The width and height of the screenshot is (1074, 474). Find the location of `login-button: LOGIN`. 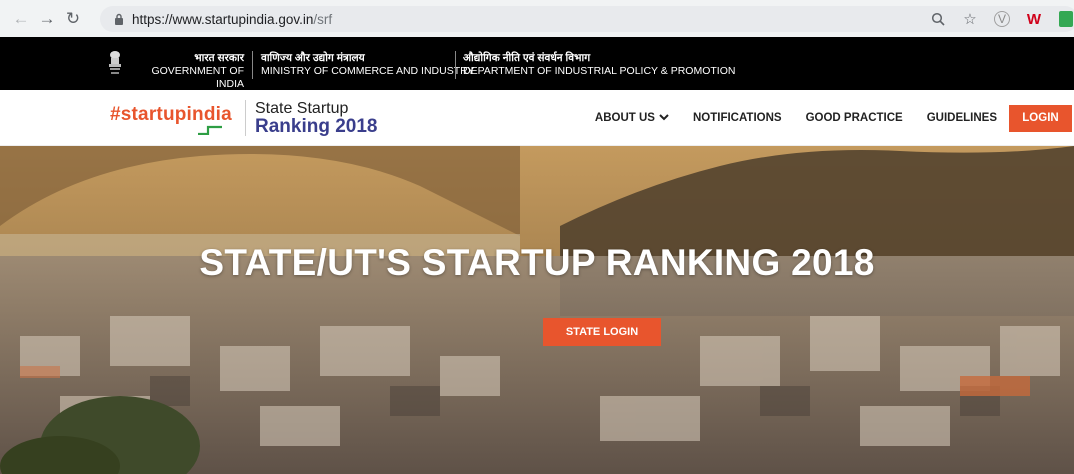

login-button: LOGIN is located at coordinates (1040, 118).